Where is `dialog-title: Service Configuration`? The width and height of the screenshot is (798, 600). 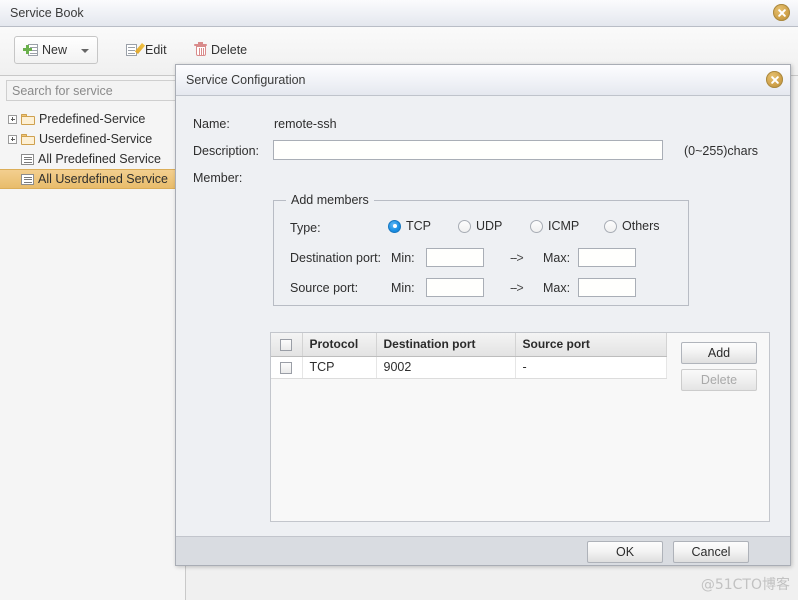 dialog-title: Service Configuration is located at coordinates (246, 80).